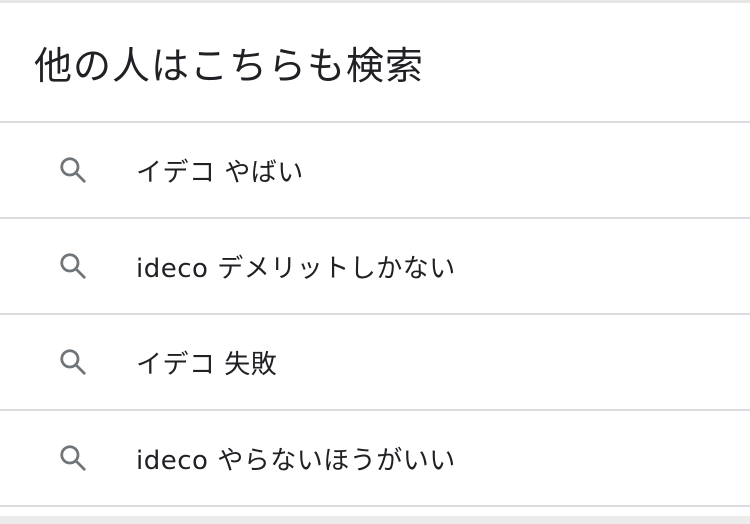 This screenshot has width=750, height=524. I want to click on suggestion-label: イデコ 失敗, so click(207, 364).